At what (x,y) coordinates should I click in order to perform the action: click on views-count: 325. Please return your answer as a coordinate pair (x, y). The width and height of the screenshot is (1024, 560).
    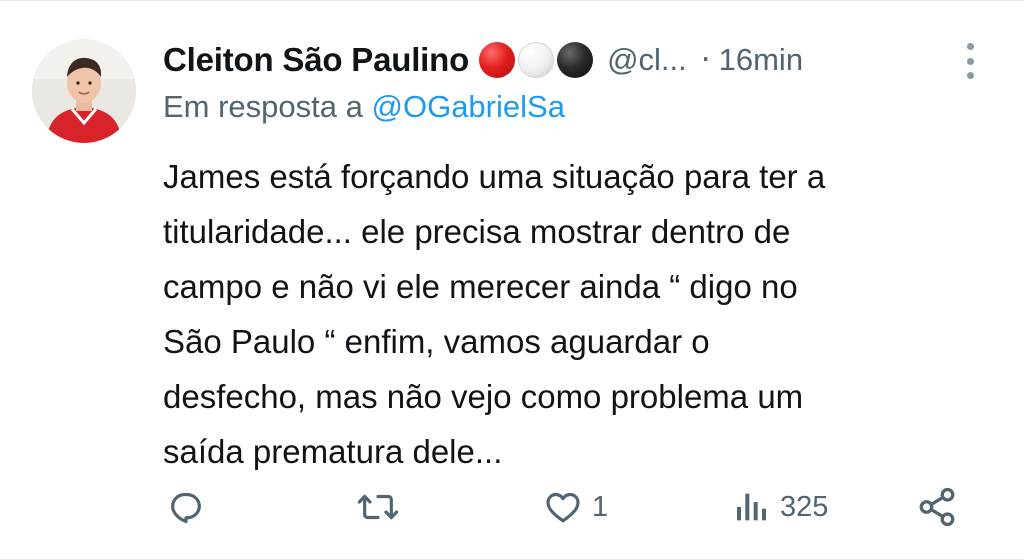
    Looking at the image, I should click on (804, 506).